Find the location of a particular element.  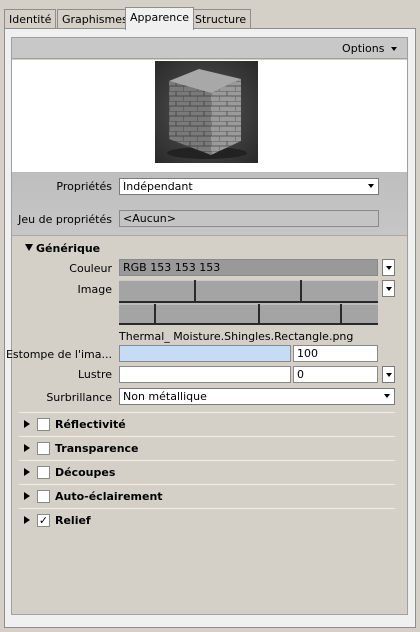

gloss-dropdown-button is located at coordinates (388, 374).